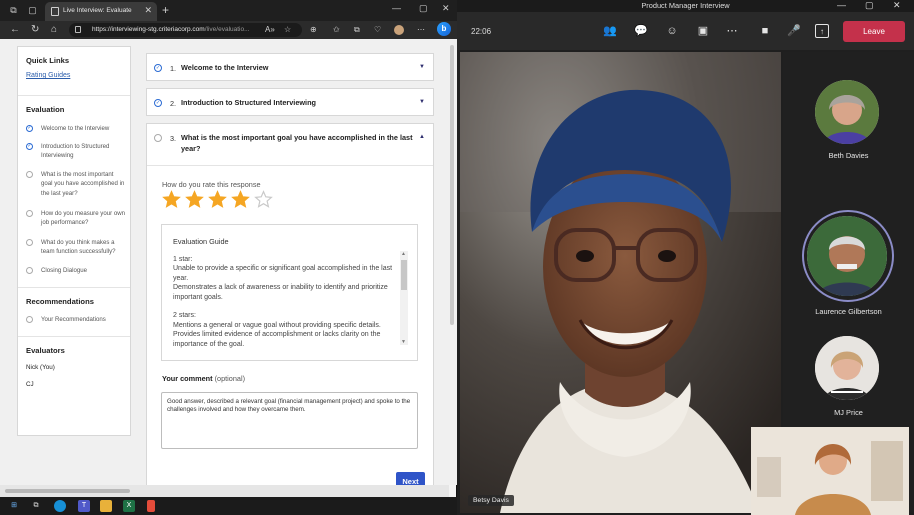 This screenshot has height=515, width=914. Describe the element at coordinates (35, 29) in the screenshot. I see `refresh-icon: ↻` at that location.